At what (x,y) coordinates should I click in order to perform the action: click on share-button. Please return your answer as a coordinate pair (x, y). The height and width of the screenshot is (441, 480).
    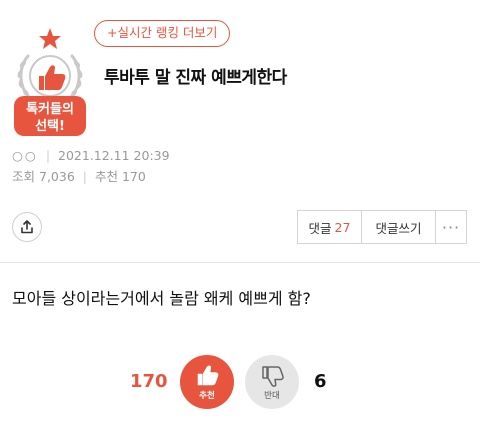
    Looking at the image, I should click on (27, 227).